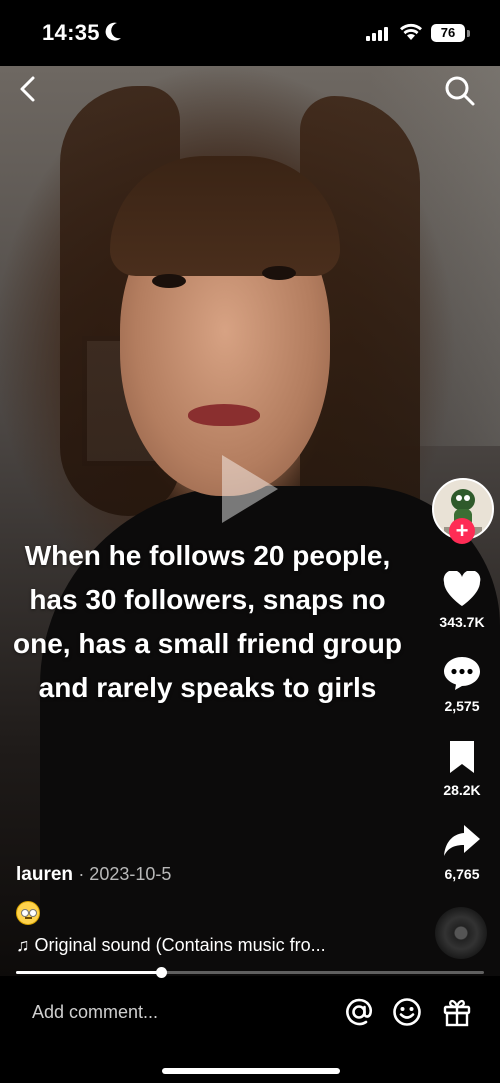 This screenshot has height=1083, width=500. What do you see at coordinates (411, 31) in the screenshot?
I see `wifi-icon` at bounding box center [411, 31].